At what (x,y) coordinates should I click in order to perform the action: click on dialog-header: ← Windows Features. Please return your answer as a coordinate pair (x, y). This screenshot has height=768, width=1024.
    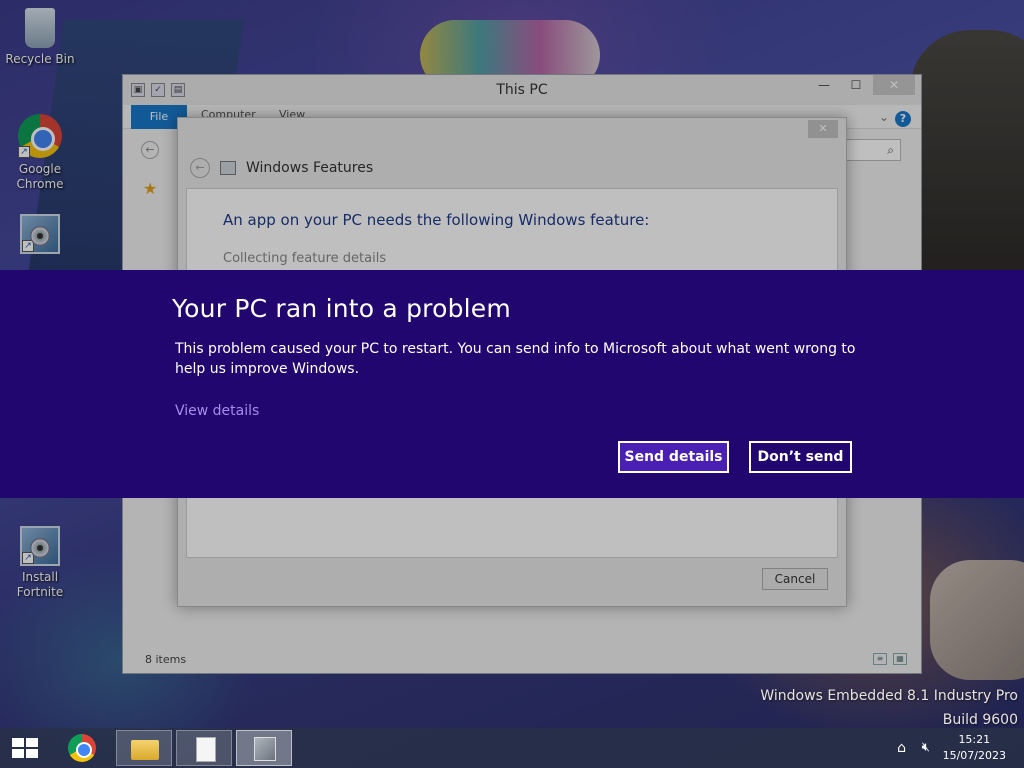
    Looking at the image, I should click on (281, 168).